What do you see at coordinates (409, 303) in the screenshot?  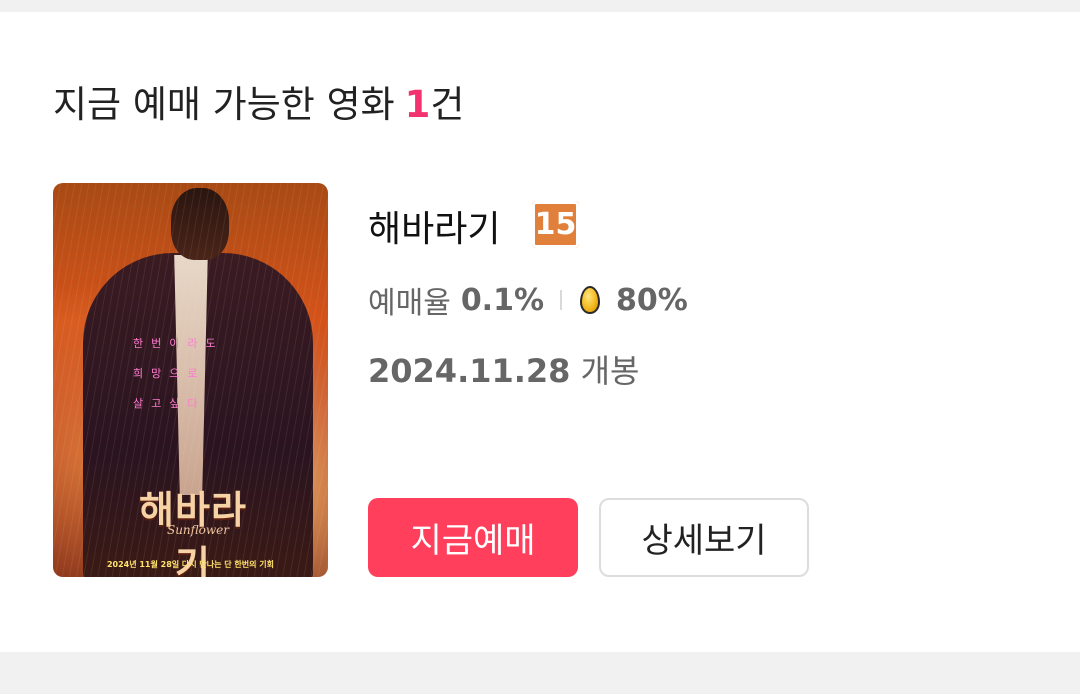 I see `booking-rate-label: 예매율` at bounding box center [409, 303].